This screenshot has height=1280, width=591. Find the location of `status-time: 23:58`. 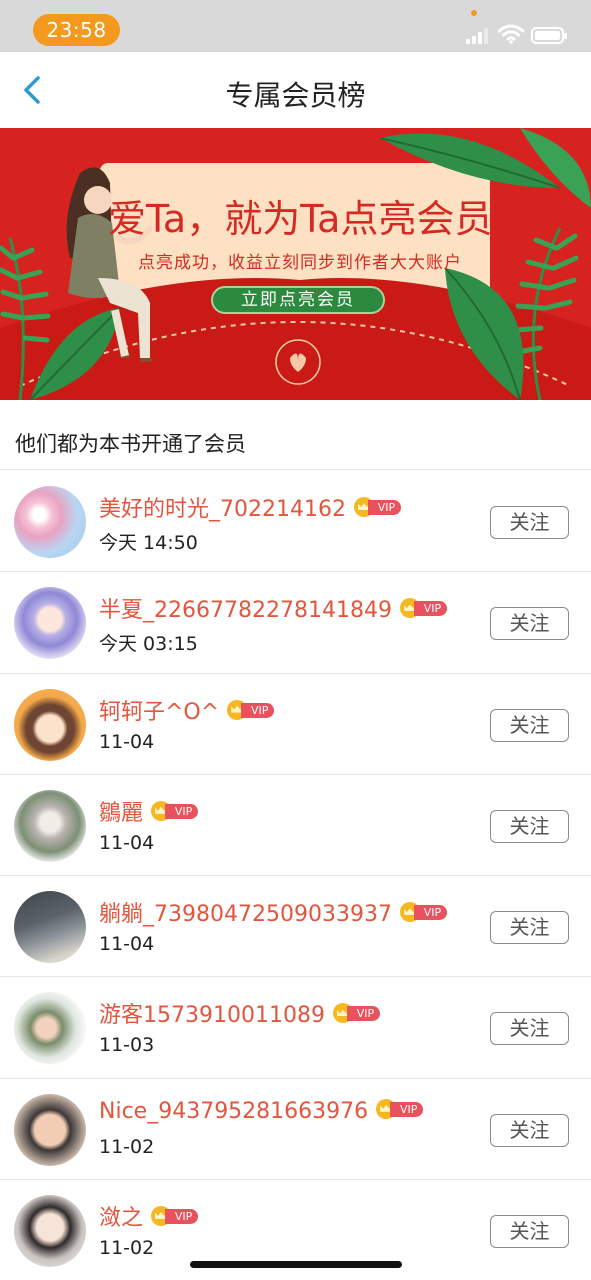

status-time: 23:58 is located at coordinates (76, 30).